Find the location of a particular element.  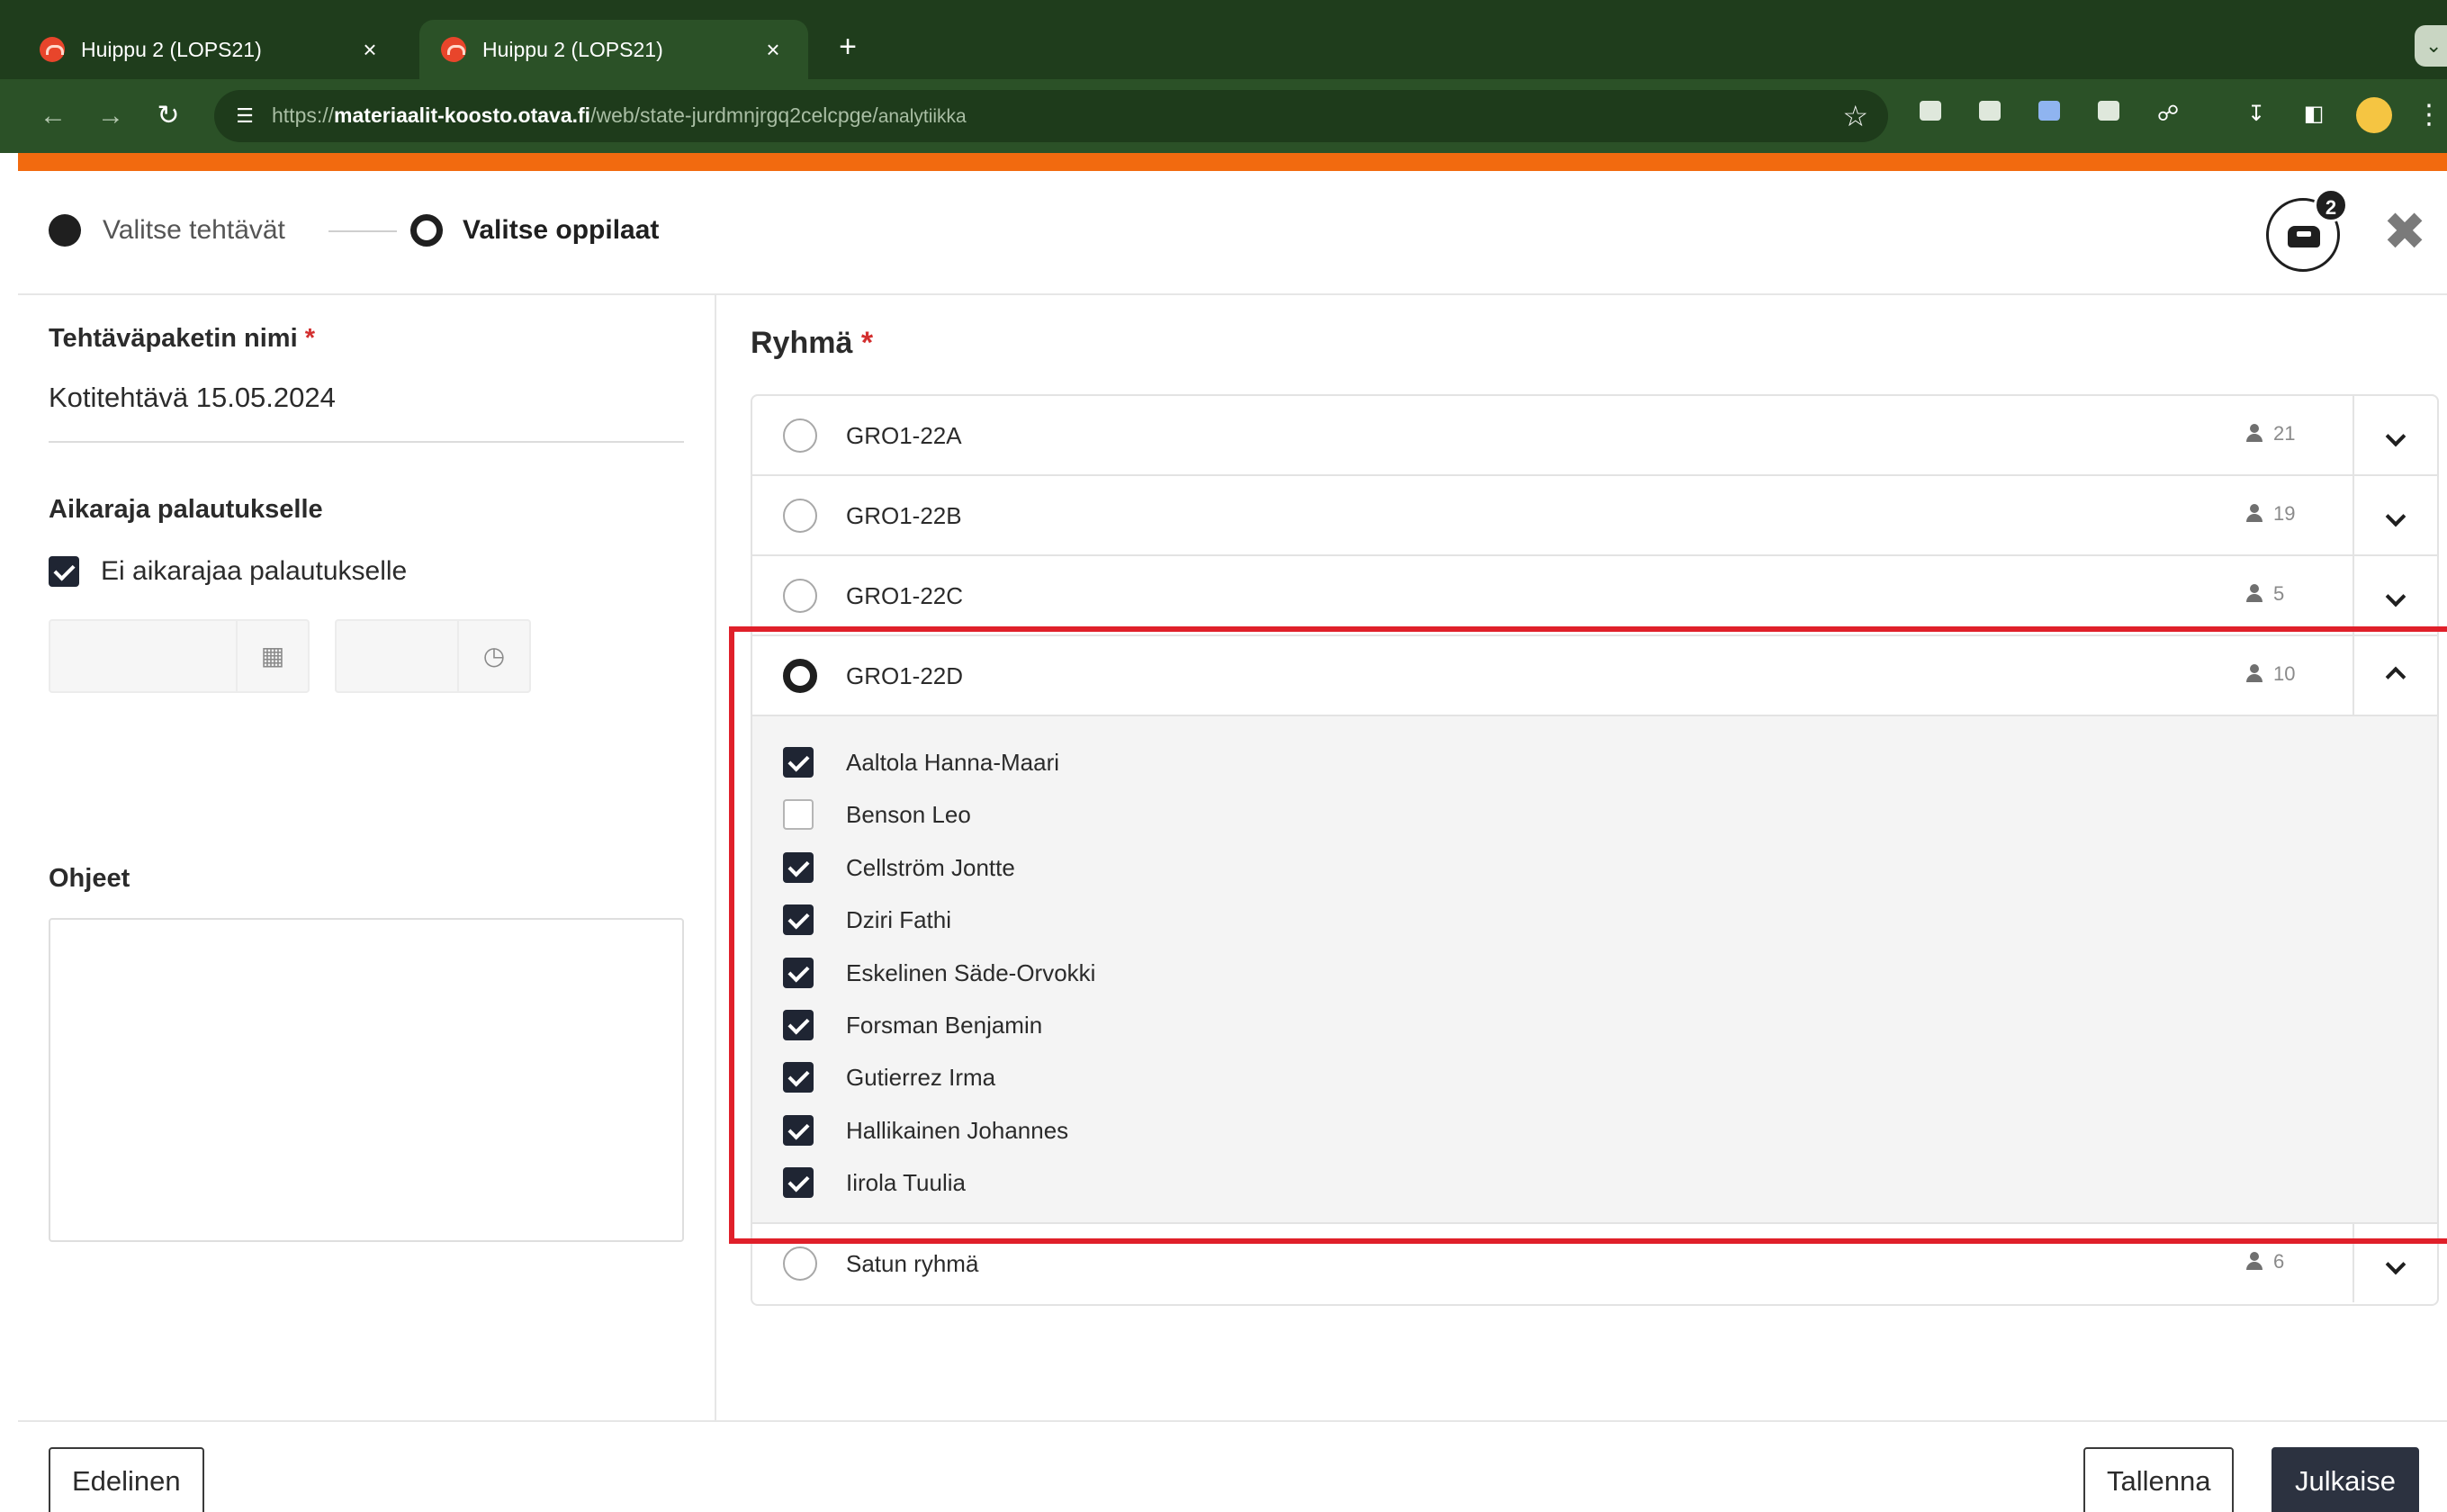

student-row: Forsman Benjamin is located at coordinates (1595, 1025).